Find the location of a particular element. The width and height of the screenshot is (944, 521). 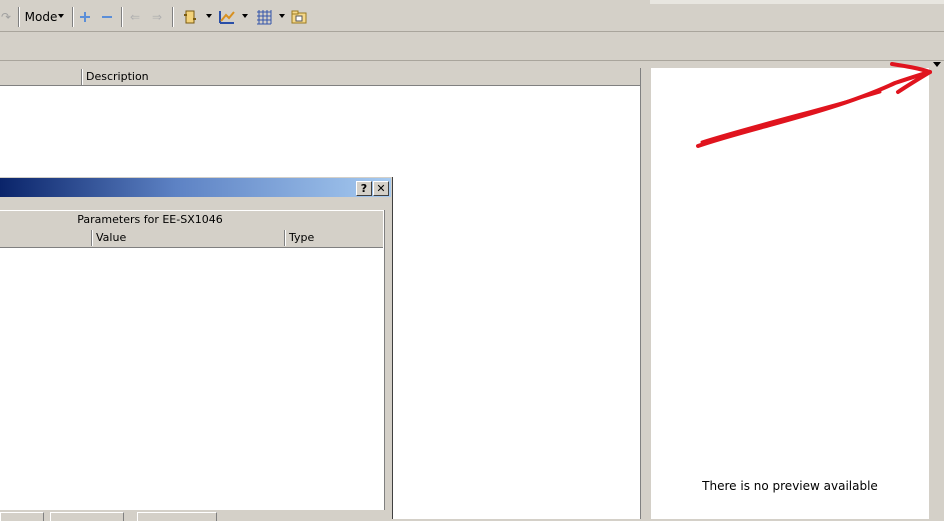

parameters-title: Parameters for EE-SX1046 is located at coordinates (150, 219).